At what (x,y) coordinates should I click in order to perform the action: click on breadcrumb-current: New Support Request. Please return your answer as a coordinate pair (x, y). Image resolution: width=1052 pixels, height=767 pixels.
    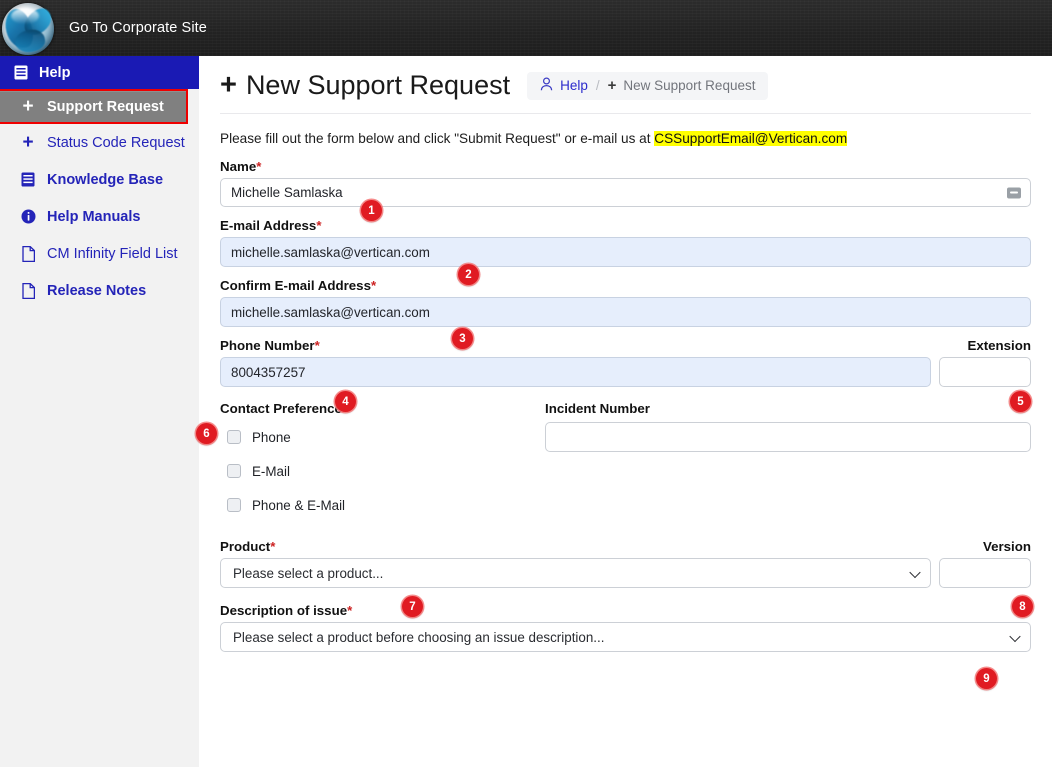
    Looking at the image, I should click on (689, 85).